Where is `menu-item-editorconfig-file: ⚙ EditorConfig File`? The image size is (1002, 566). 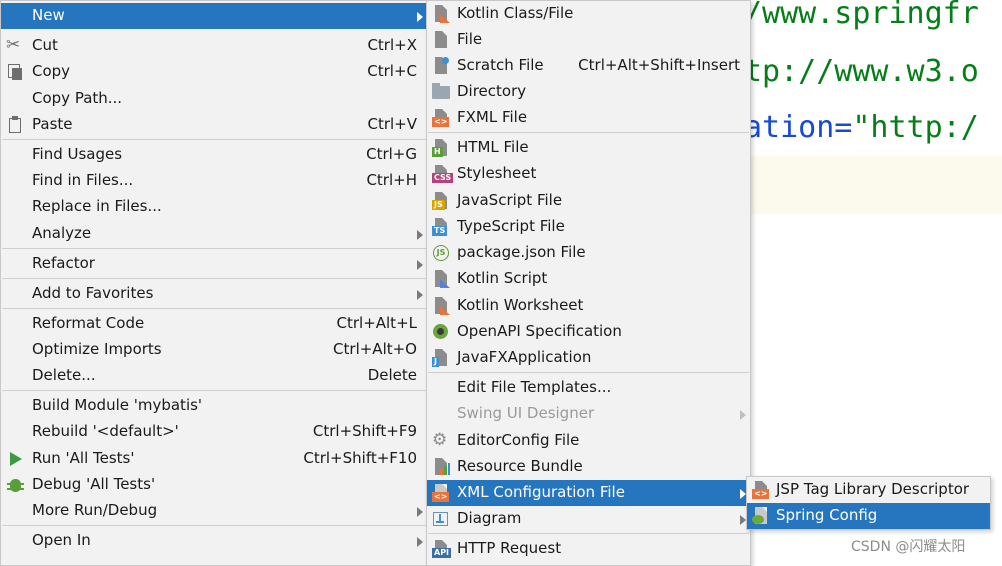
menu-item-editorconfig-file: ⚙ EditorConfig File is located at coordinates (588, 441).